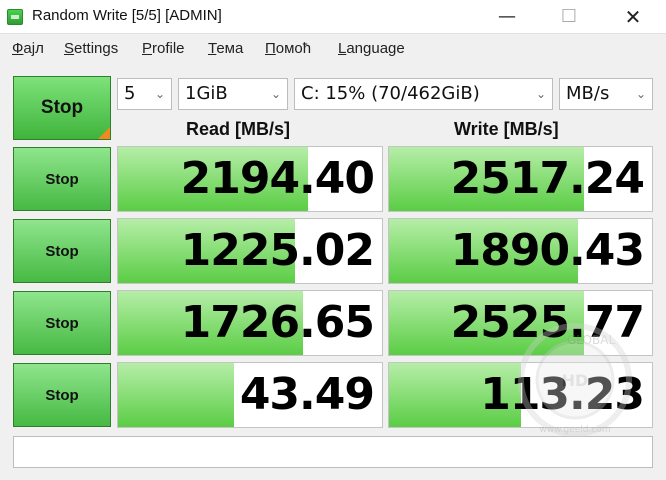 This screenshot has height=480, width=666. I want to click on read-value: 43.49, so click(307, 394).